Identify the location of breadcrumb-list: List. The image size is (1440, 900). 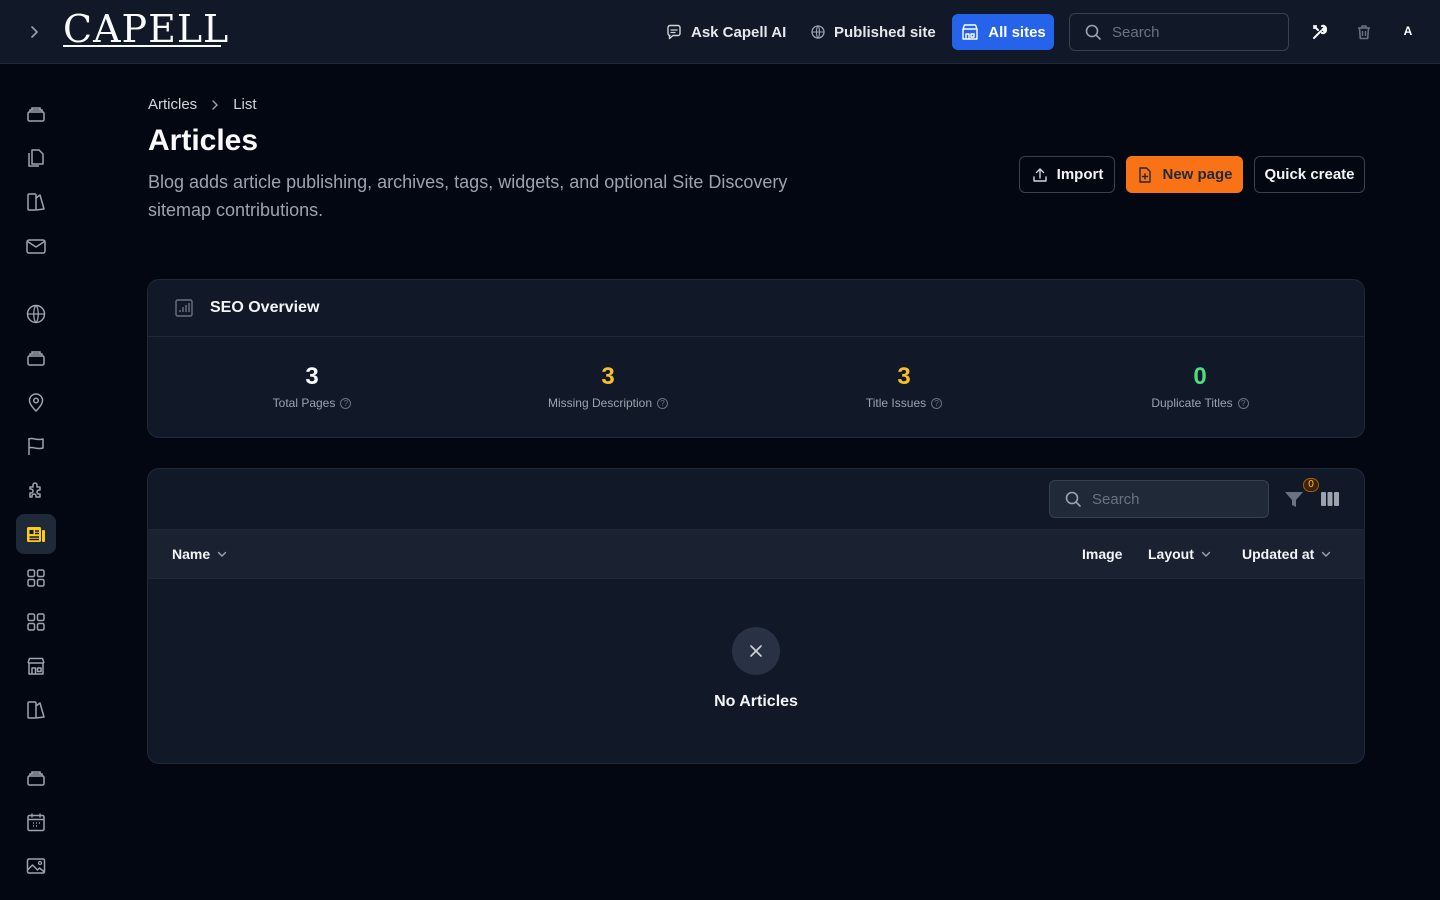
(245, 104).